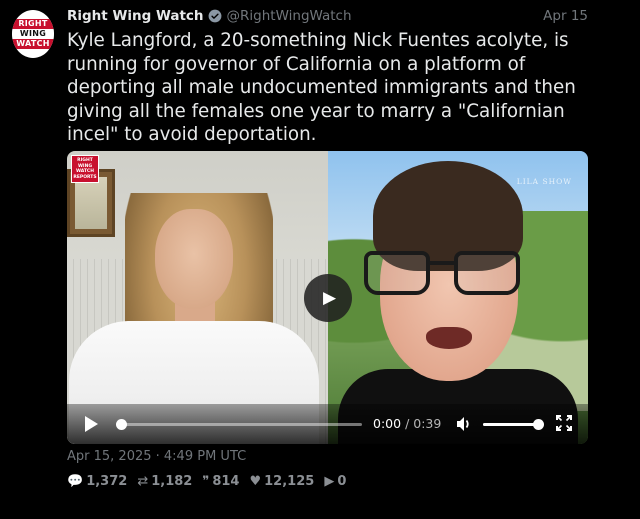  I want to click on author-display-name: Right Wing Watch, so click(135, 16).